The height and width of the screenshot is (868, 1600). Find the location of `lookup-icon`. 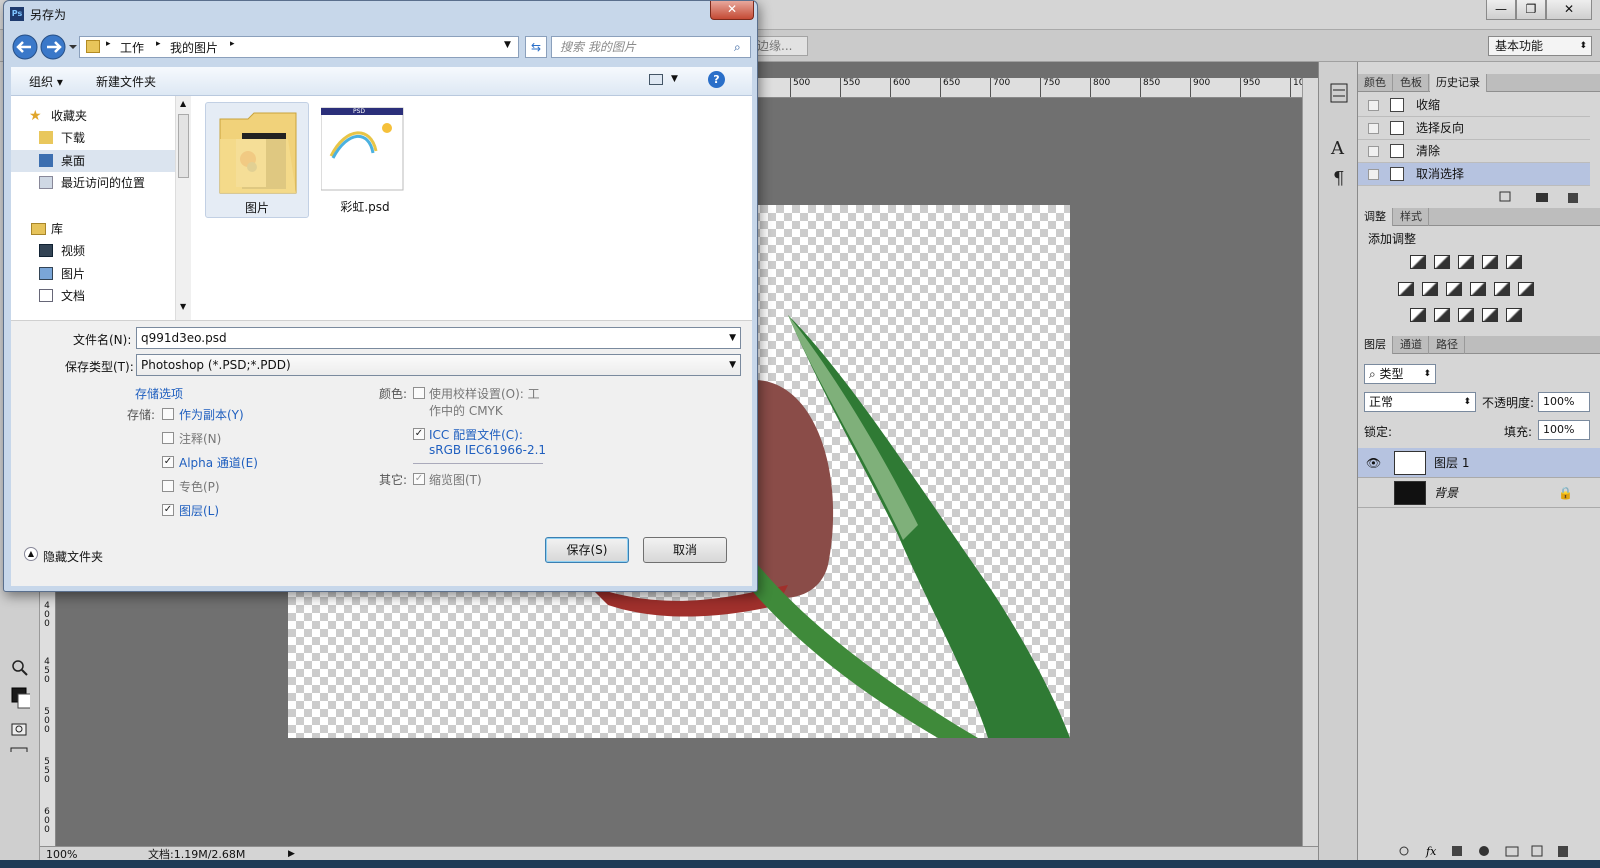

lookup-icon is located at coordinates (1526, 289).